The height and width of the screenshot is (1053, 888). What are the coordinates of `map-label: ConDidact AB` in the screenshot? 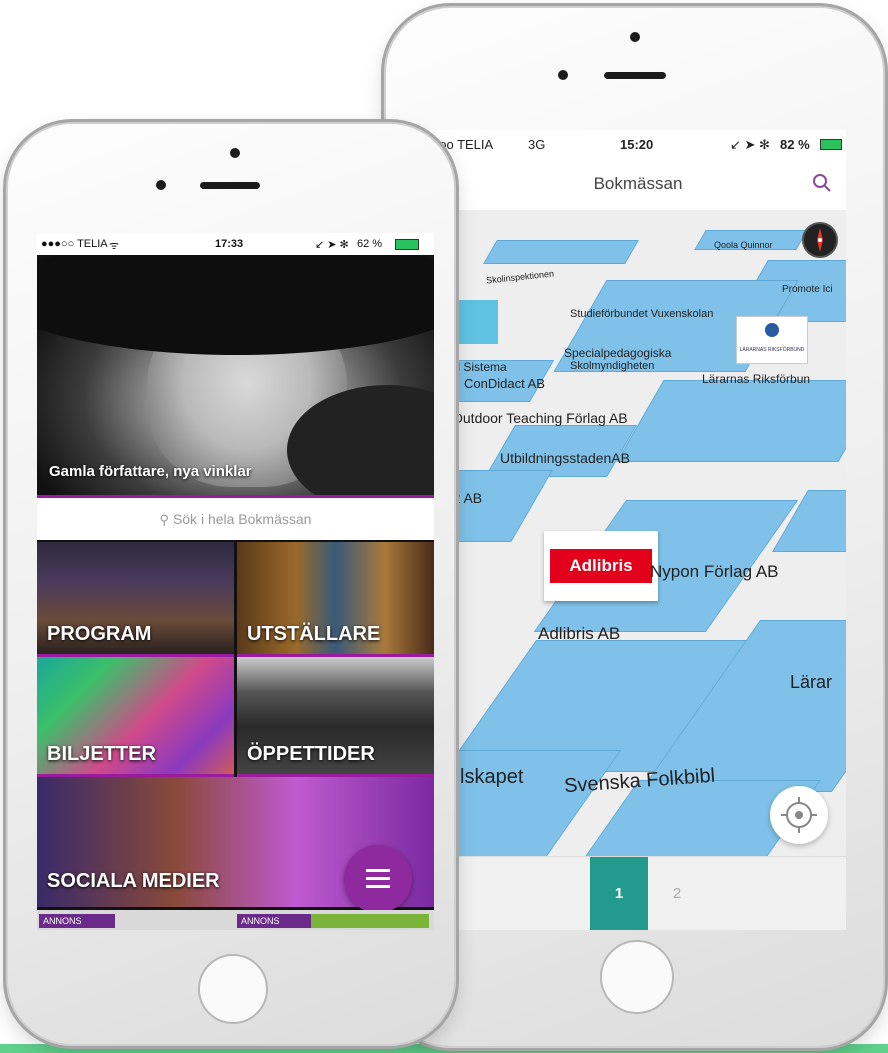 It's located at (504, 383).